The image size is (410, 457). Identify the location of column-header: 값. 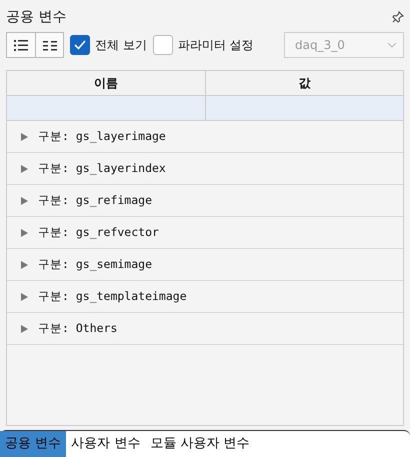
(303, 83).